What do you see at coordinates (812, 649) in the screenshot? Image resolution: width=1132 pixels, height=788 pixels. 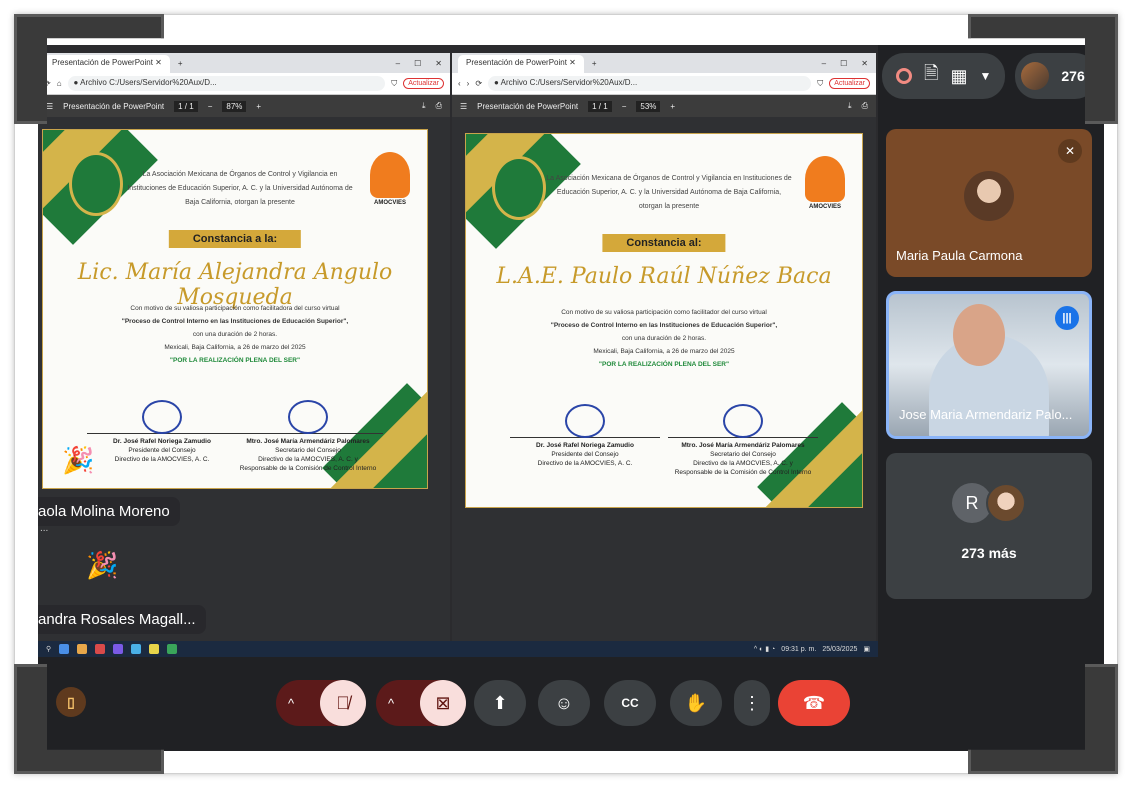 I see `system-tray: ^ ◐ ▮ ◔ 09:31 p. m. 25/03/2025 ▣` at bounding box center [812, 649].